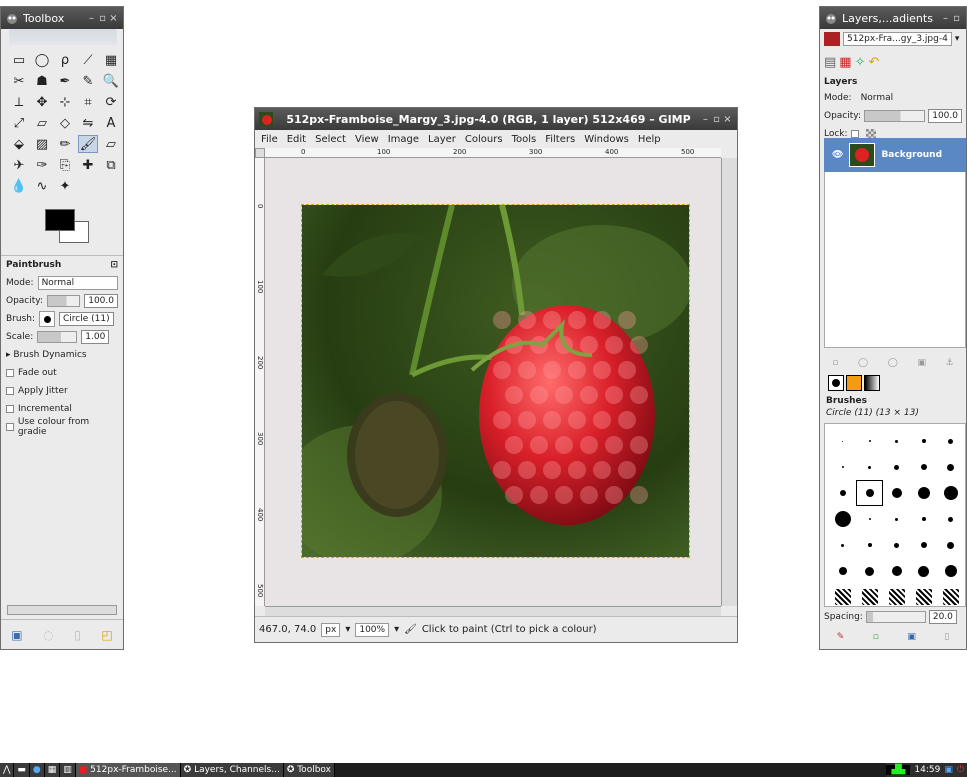  What do you see at coordinates (88, 102) in the screenshot?
I see `crop-icon: ⌗` at bounding box center [88, 102].